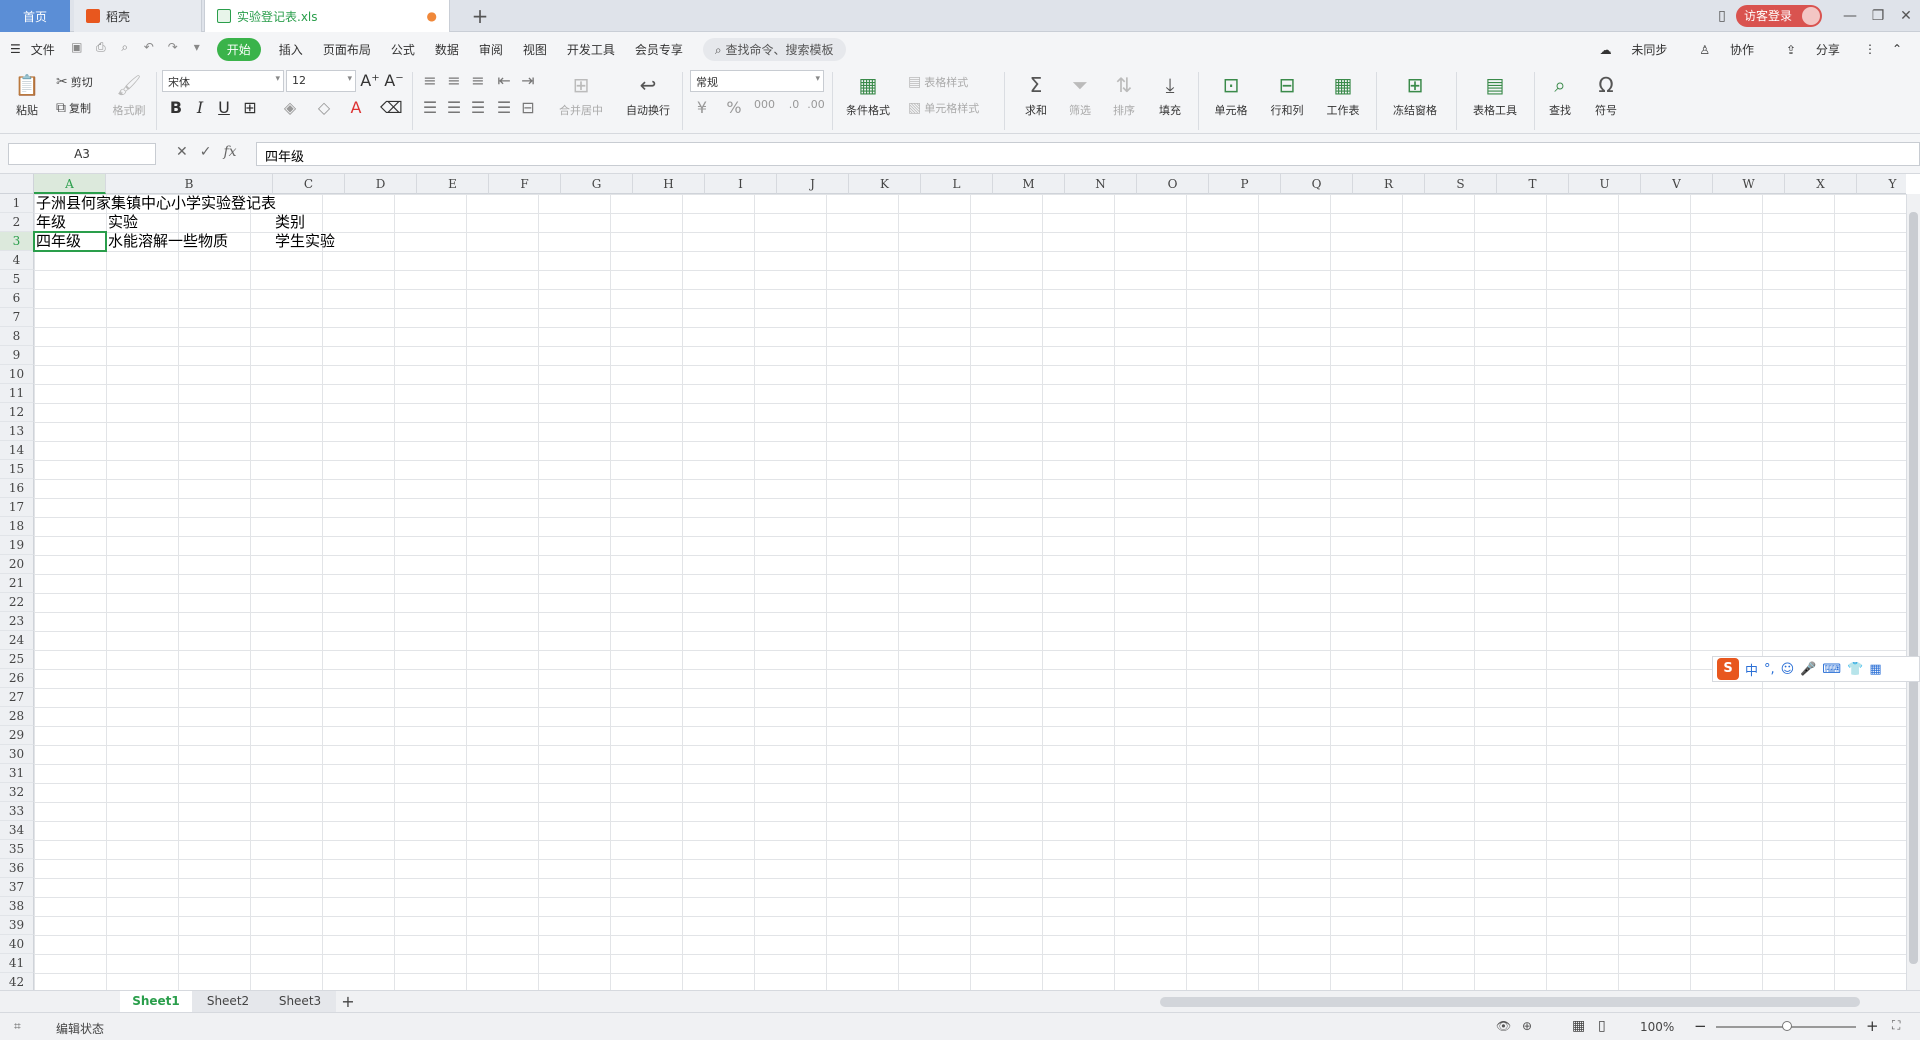  Describe the element at coordinates (480, 16) in the screenshot. I see `new-tab-button: +` at that location.